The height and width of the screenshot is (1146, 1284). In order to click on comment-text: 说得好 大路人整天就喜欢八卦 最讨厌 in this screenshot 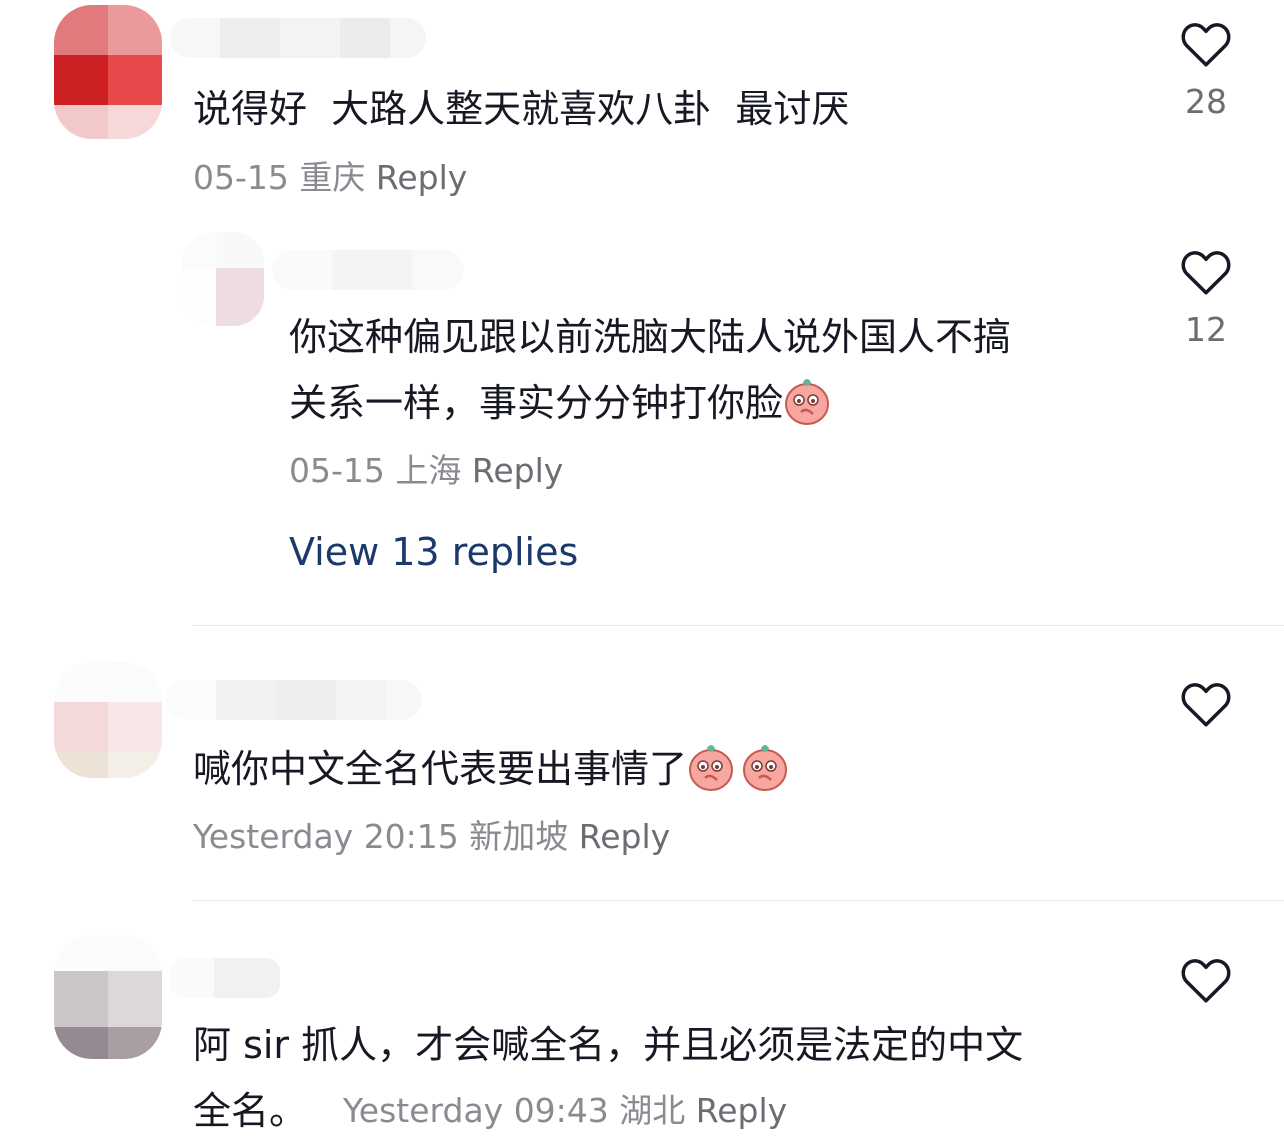, I will do `click(521, 109)`.